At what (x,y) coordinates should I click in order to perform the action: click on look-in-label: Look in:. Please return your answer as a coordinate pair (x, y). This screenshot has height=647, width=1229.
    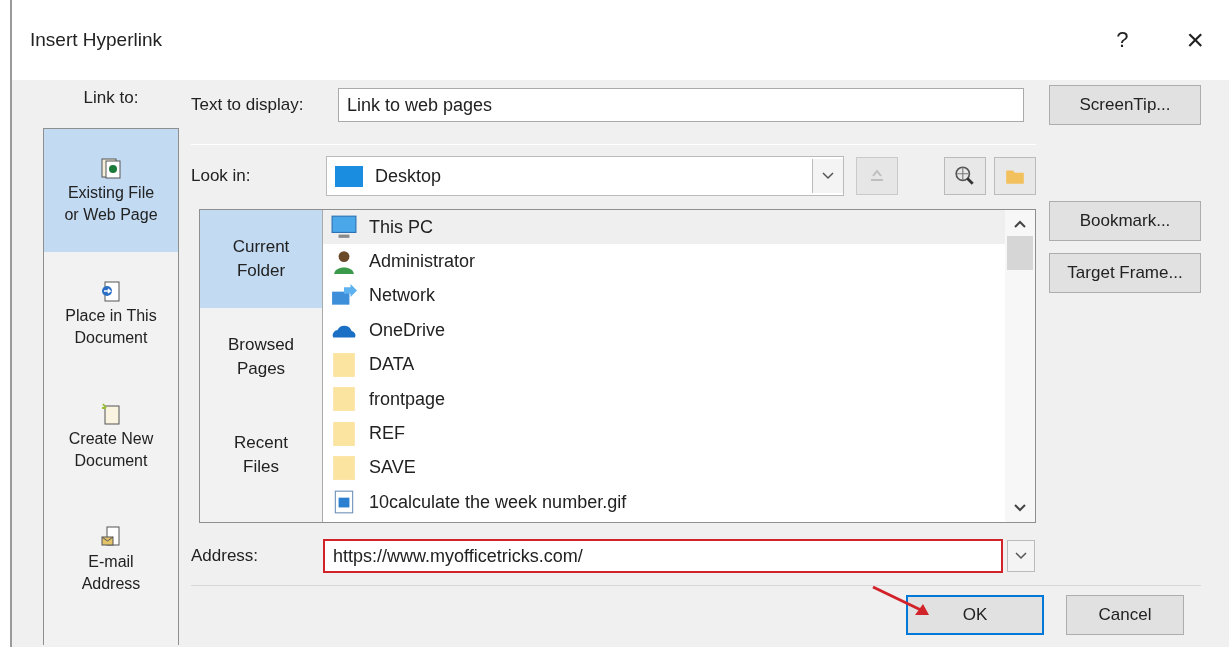
    Looking at the image, I should click on (221, 176).